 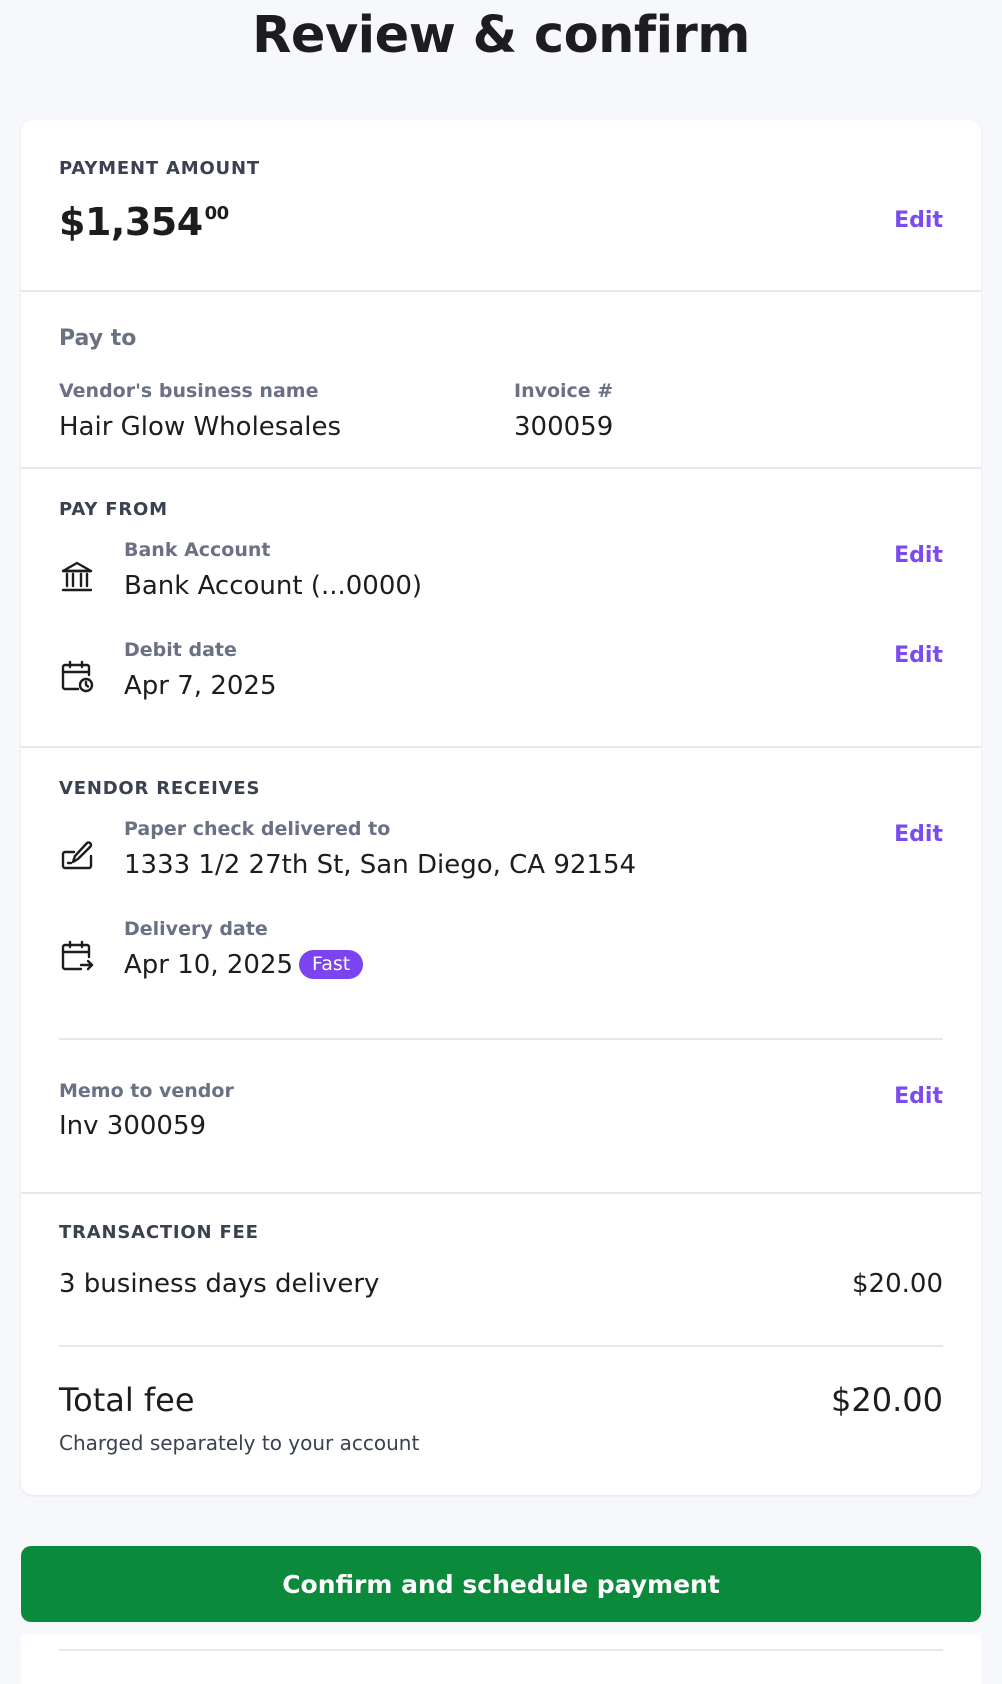 I want to click on paper-check-address: 1333 1/2 27th St, San Diego, CA 92154, so click(x=380, y=865).